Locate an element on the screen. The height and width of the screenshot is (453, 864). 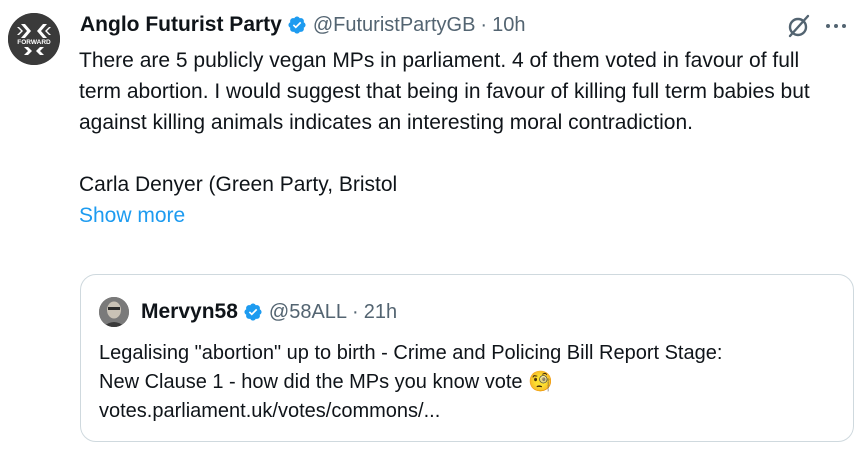
grok-icon is located at coordinates (799, 26).